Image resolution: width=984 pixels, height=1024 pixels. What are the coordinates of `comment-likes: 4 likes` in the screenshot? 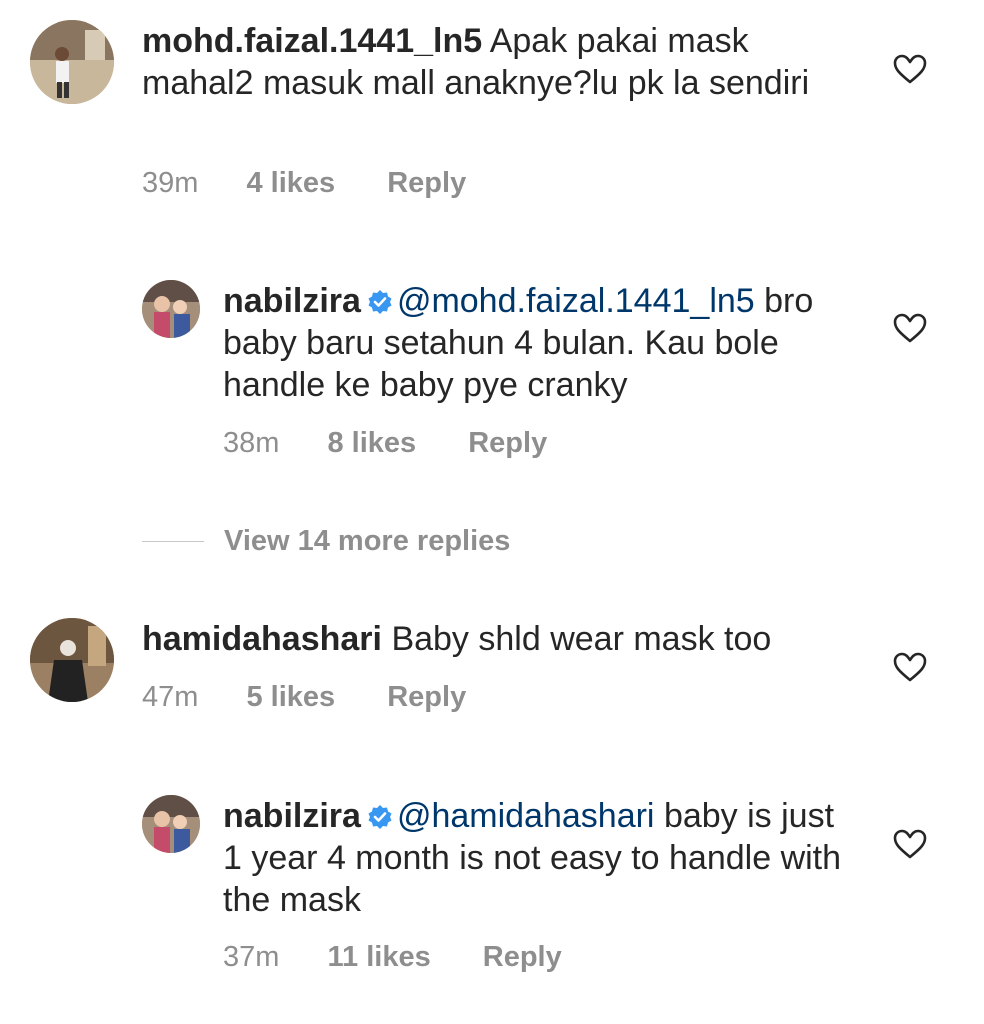 It's located at (290, 183).